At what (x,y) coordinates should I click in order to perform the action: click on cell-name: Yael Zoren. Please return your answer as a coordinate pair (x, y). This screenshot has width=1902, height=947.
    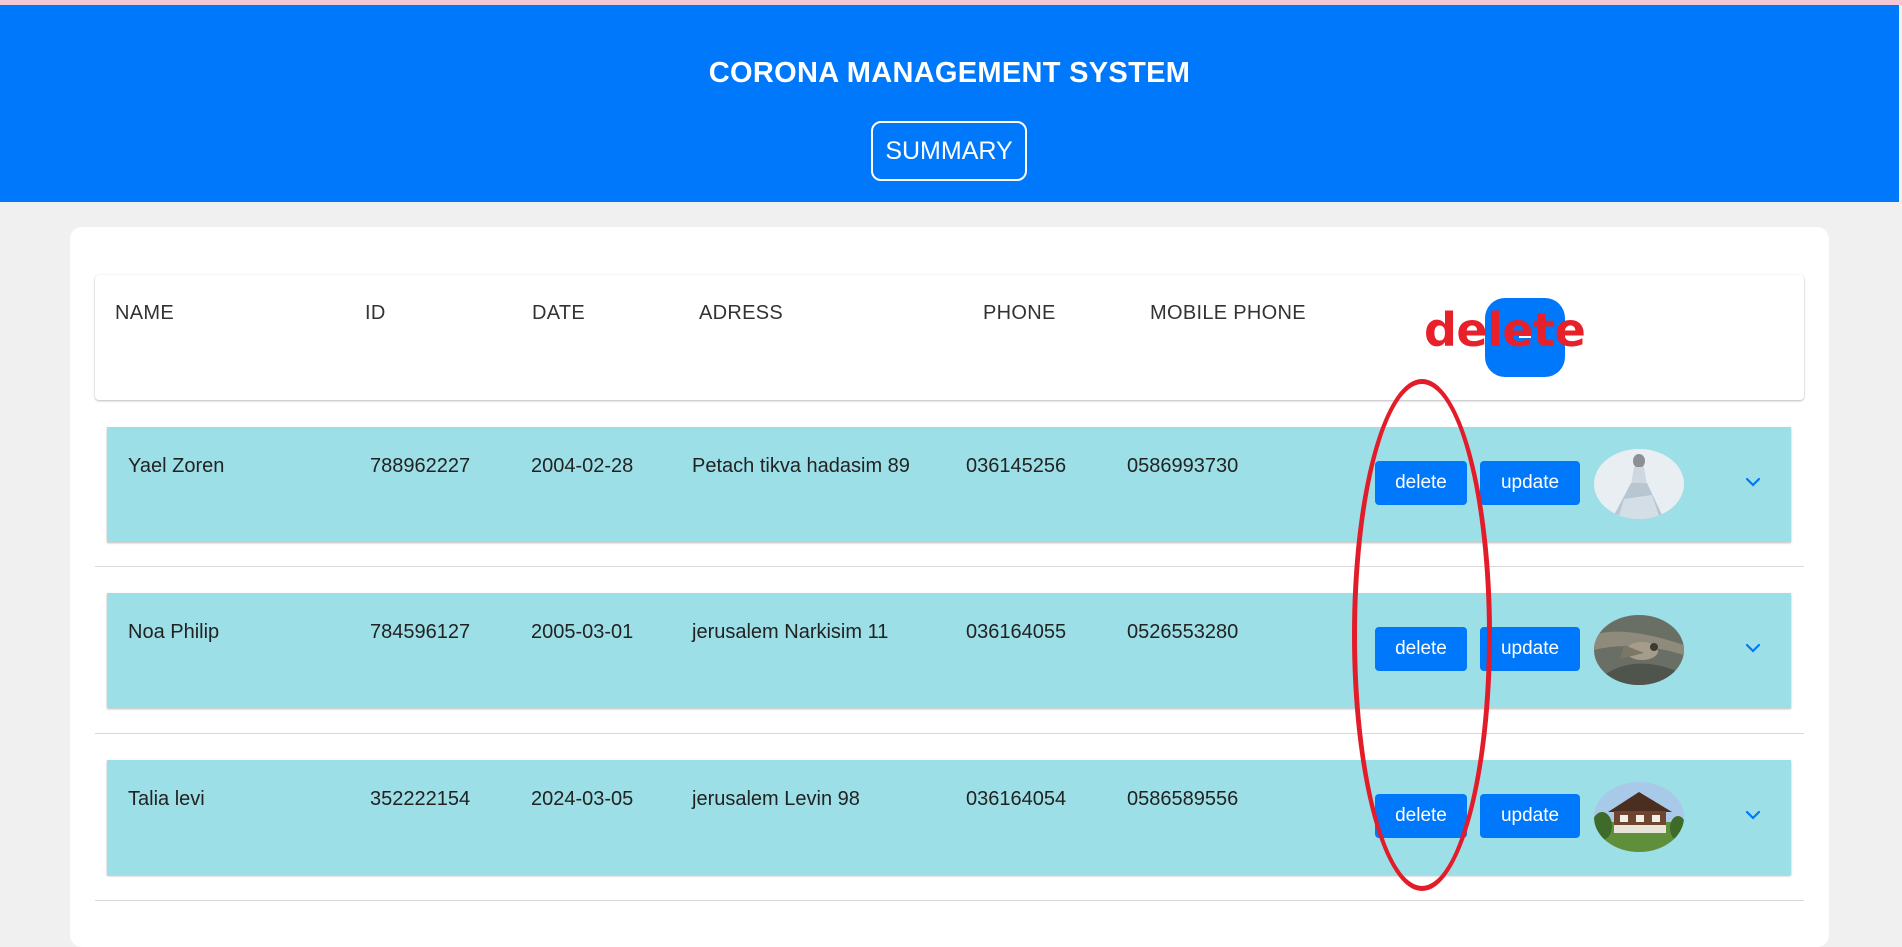
    Looking at the image, I should click on (176, 466).